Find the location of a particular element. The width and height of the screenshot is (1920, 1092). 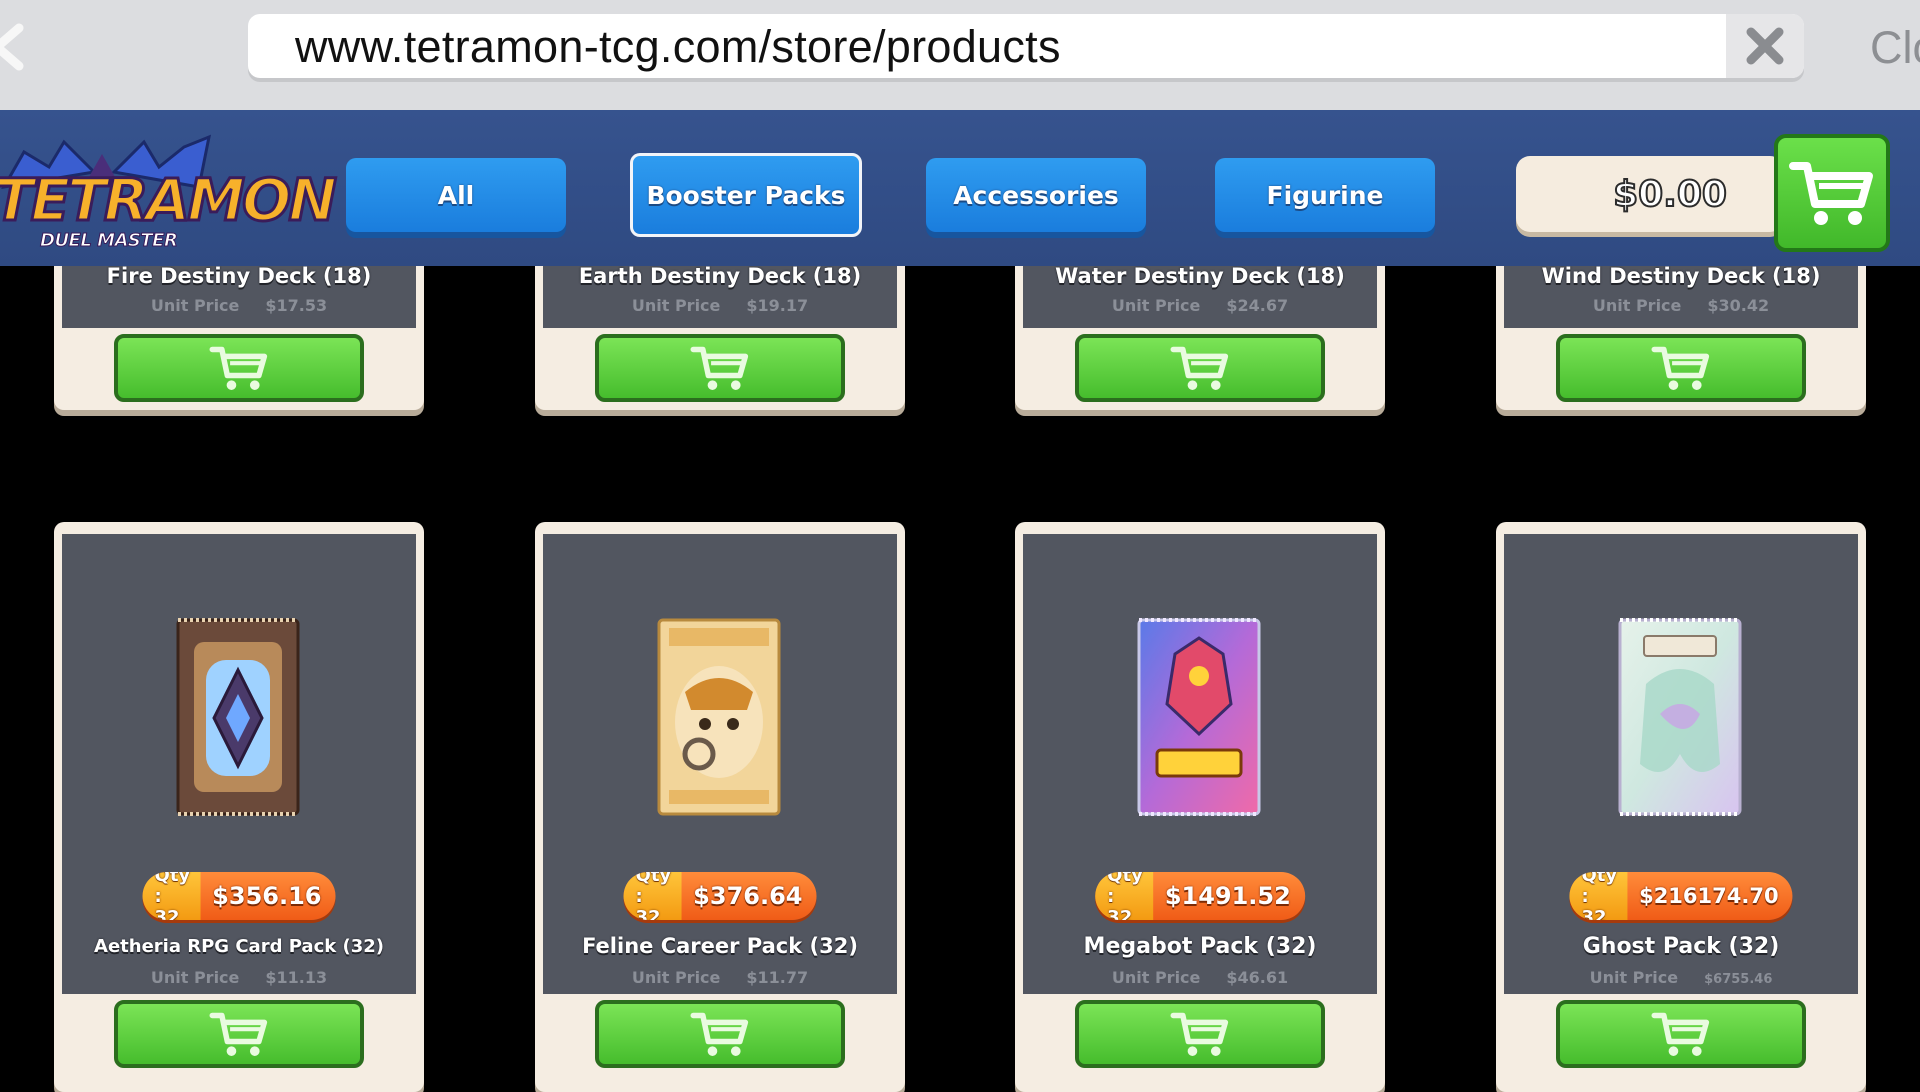

unit-price: Unit Price $30.42 is located at coordinates (1681, 305).